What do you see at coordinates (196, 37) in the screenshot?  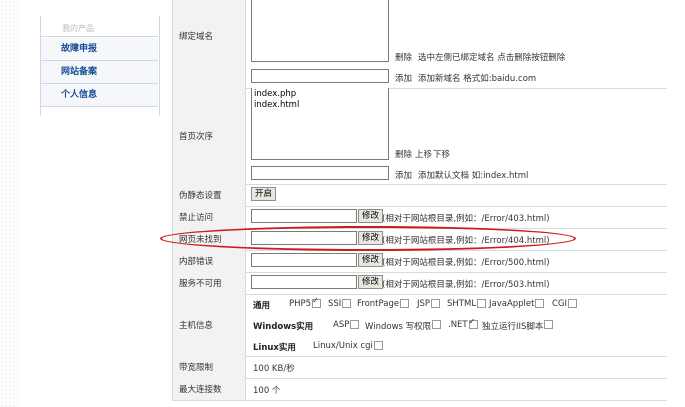 I see `bind-domain-label: 绑定域名` at bounding box center [196, 37].